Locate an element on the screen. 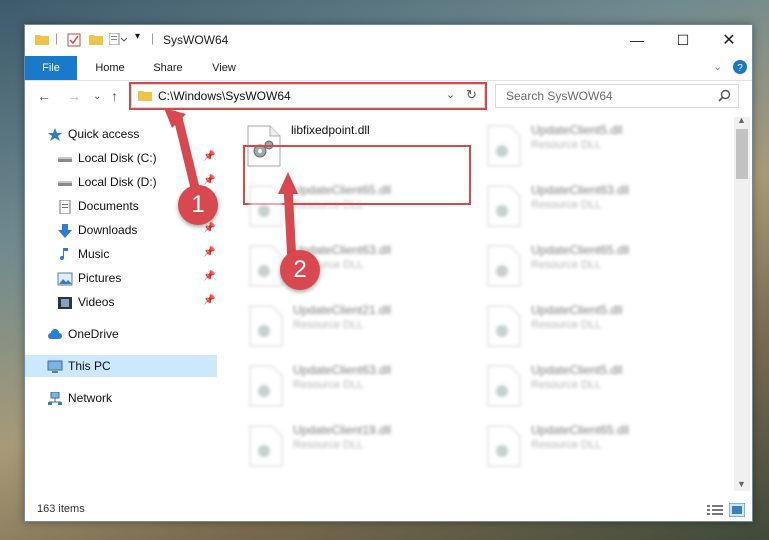  annotation-layer is located at coordinates (231, 187).